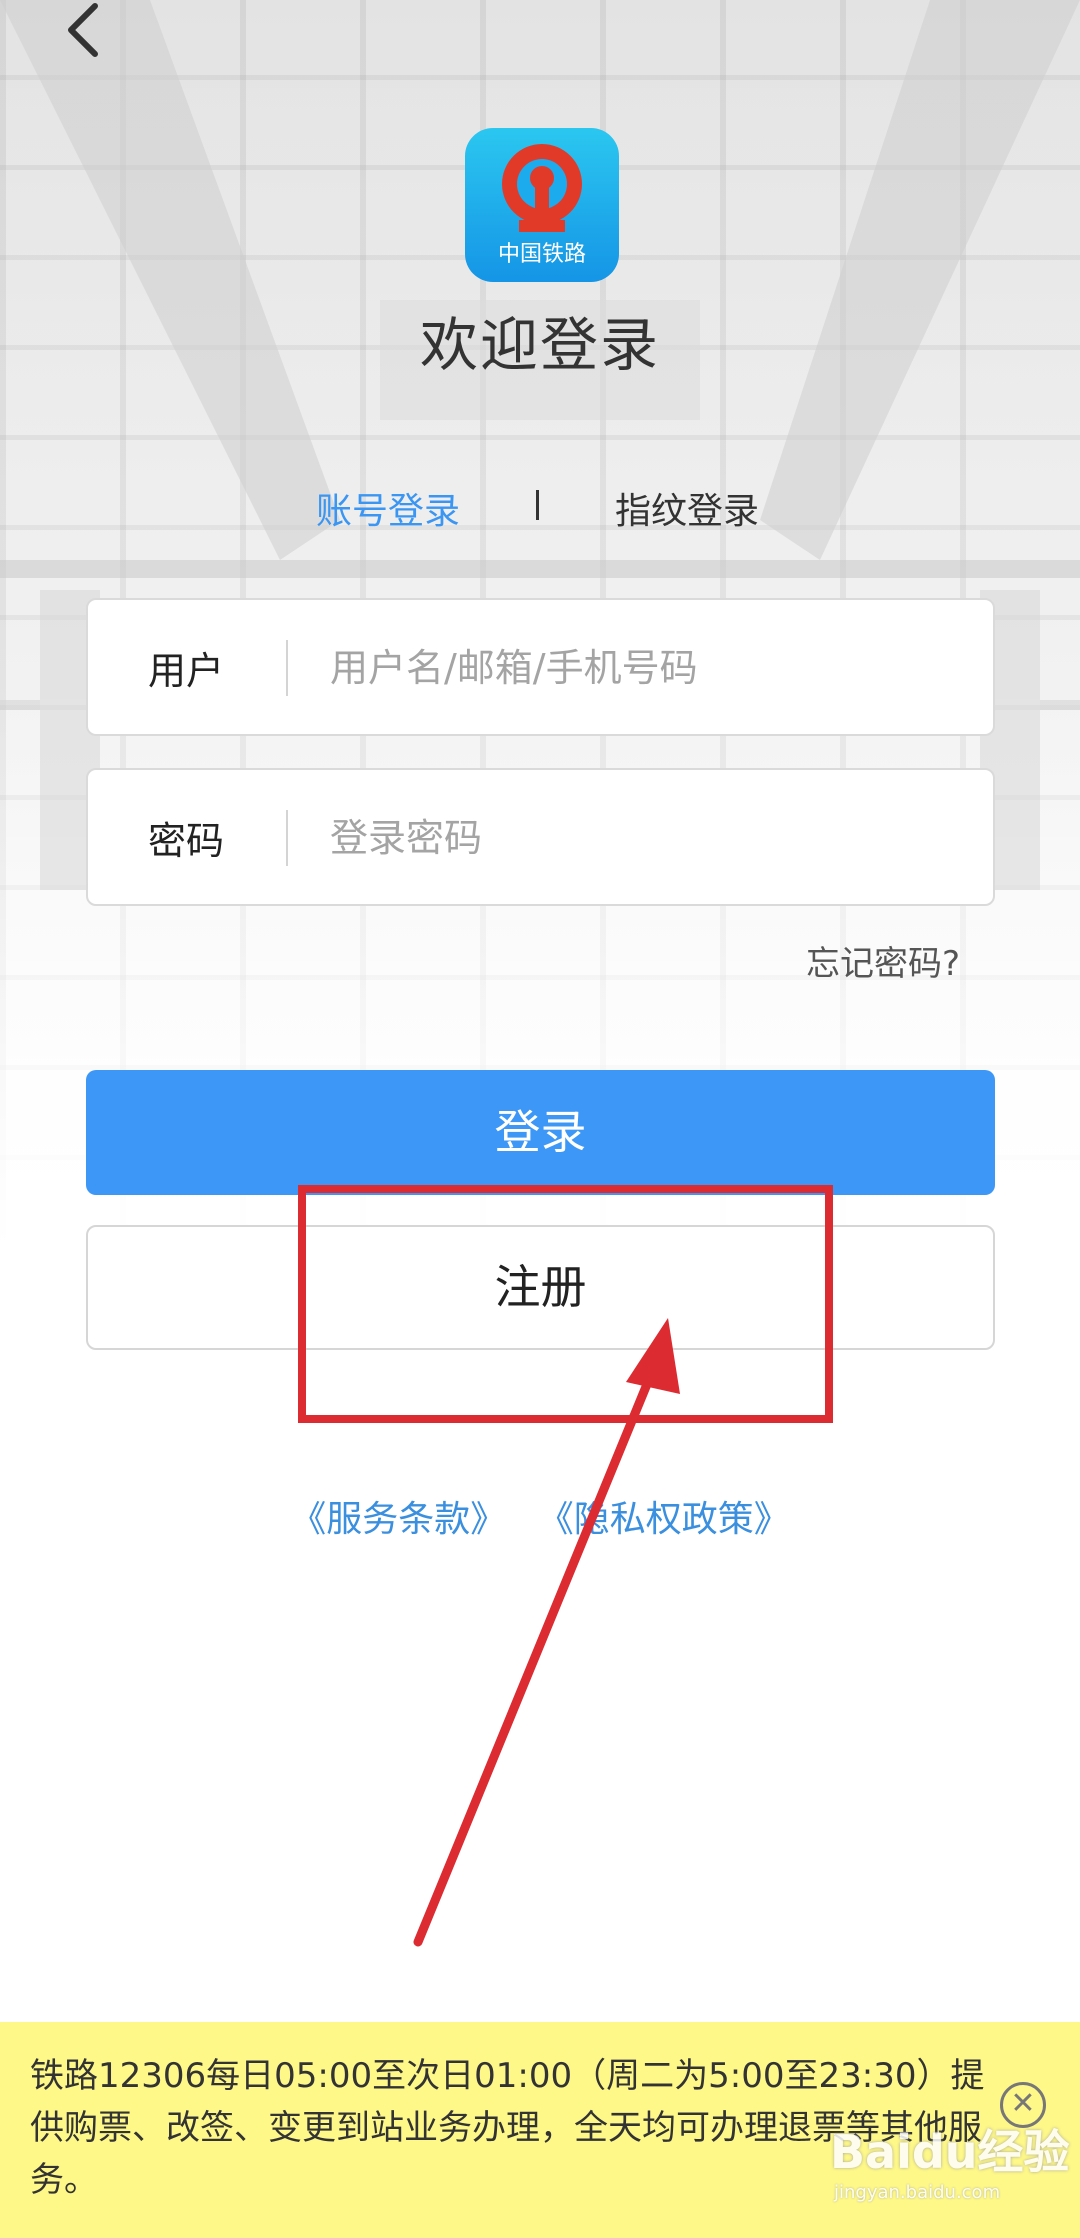 The image size is (1080, 2238). Describe the element at coordinates (565, 1304) in the screenshot. I see `annotation-highlight-box` at that location.